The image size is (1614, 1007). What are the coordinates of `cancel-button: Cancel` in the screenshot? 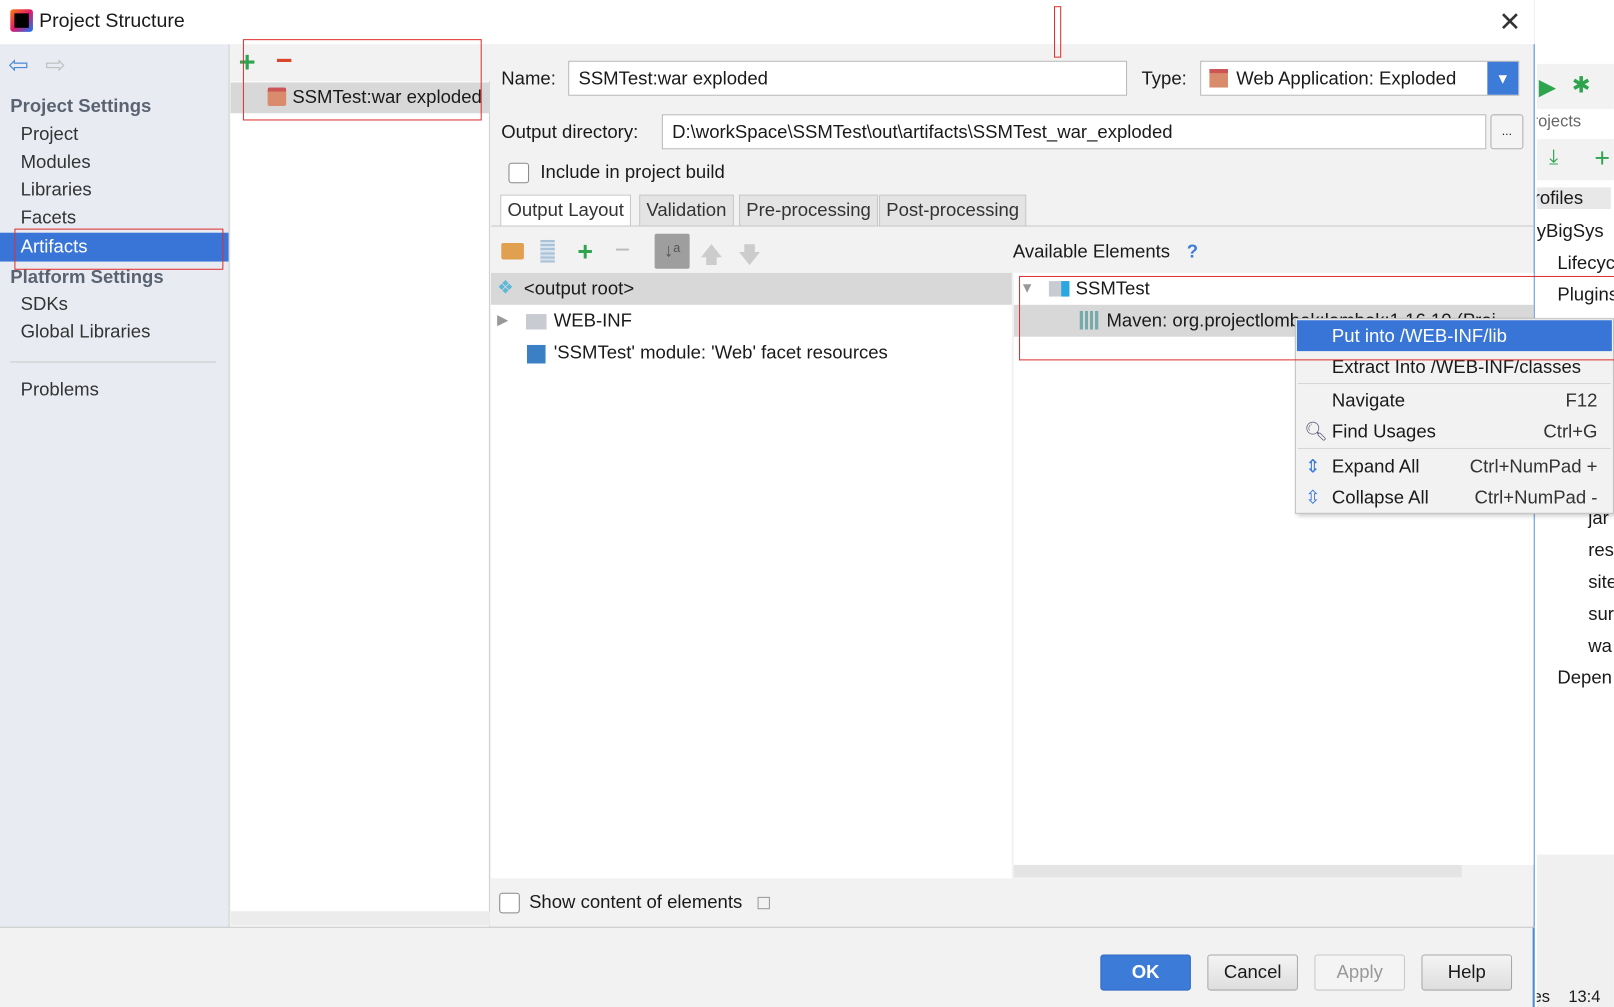 It's located at (1252, 972).